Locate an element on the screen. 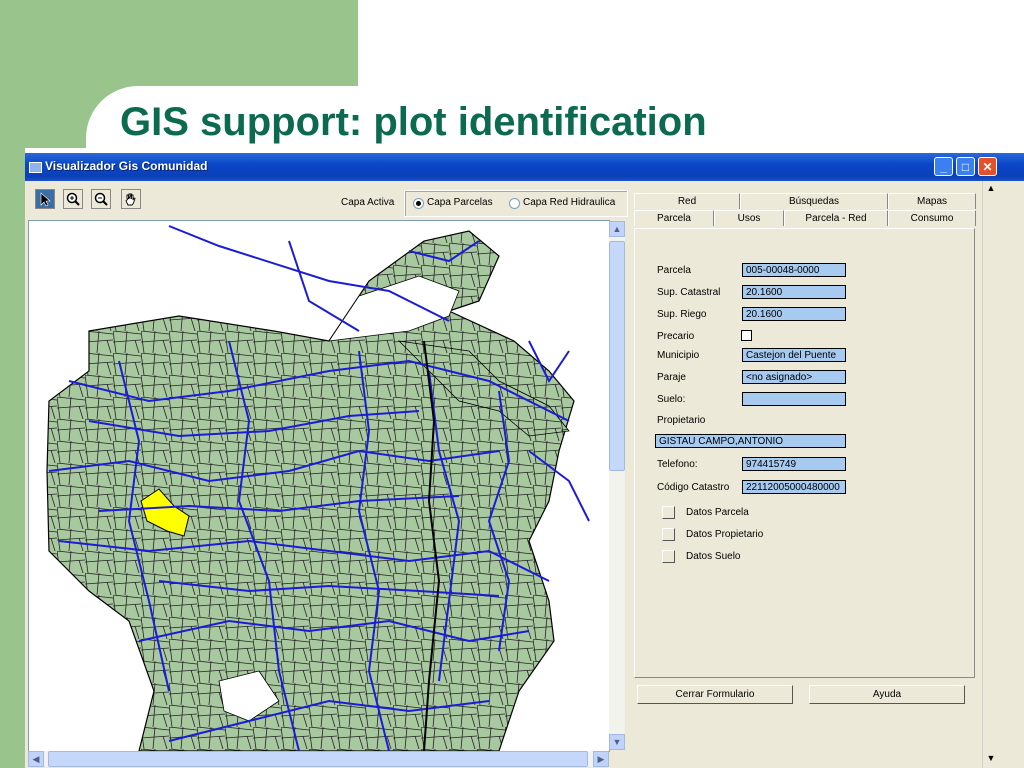 The height and width of the screenshot is (768, 1024). pan-hand-icon is located at coordinates (131, 199).